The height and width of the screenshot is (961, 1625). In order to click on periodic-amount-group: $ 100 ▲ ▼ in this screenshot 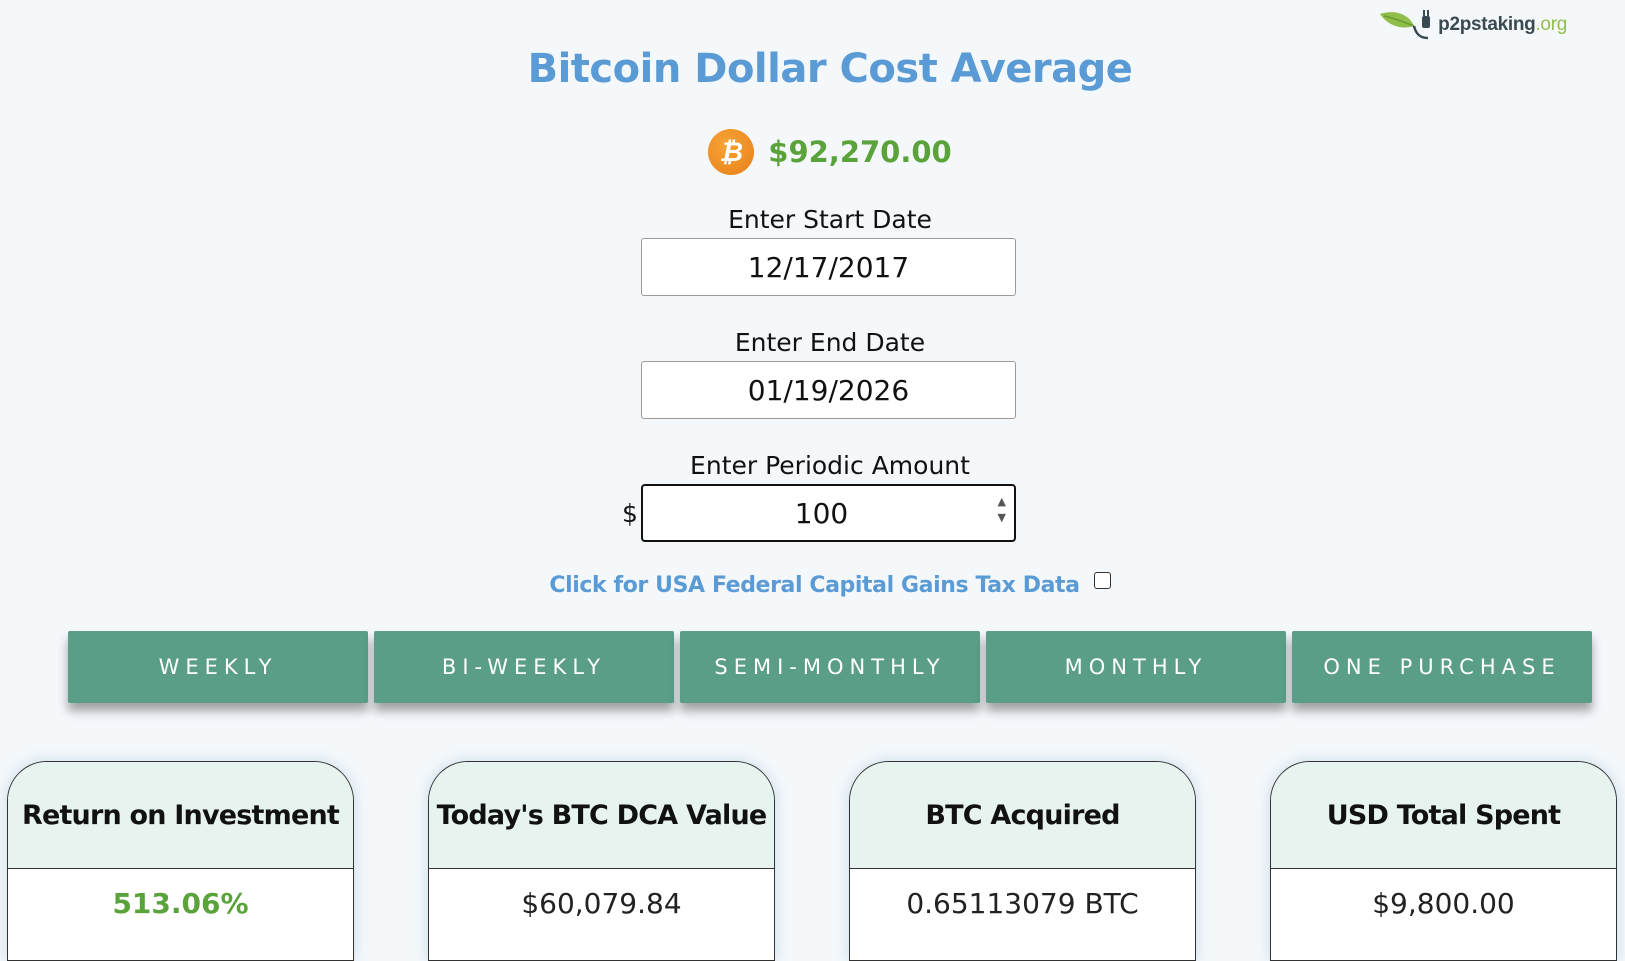, I will do `click(819, 513)`.